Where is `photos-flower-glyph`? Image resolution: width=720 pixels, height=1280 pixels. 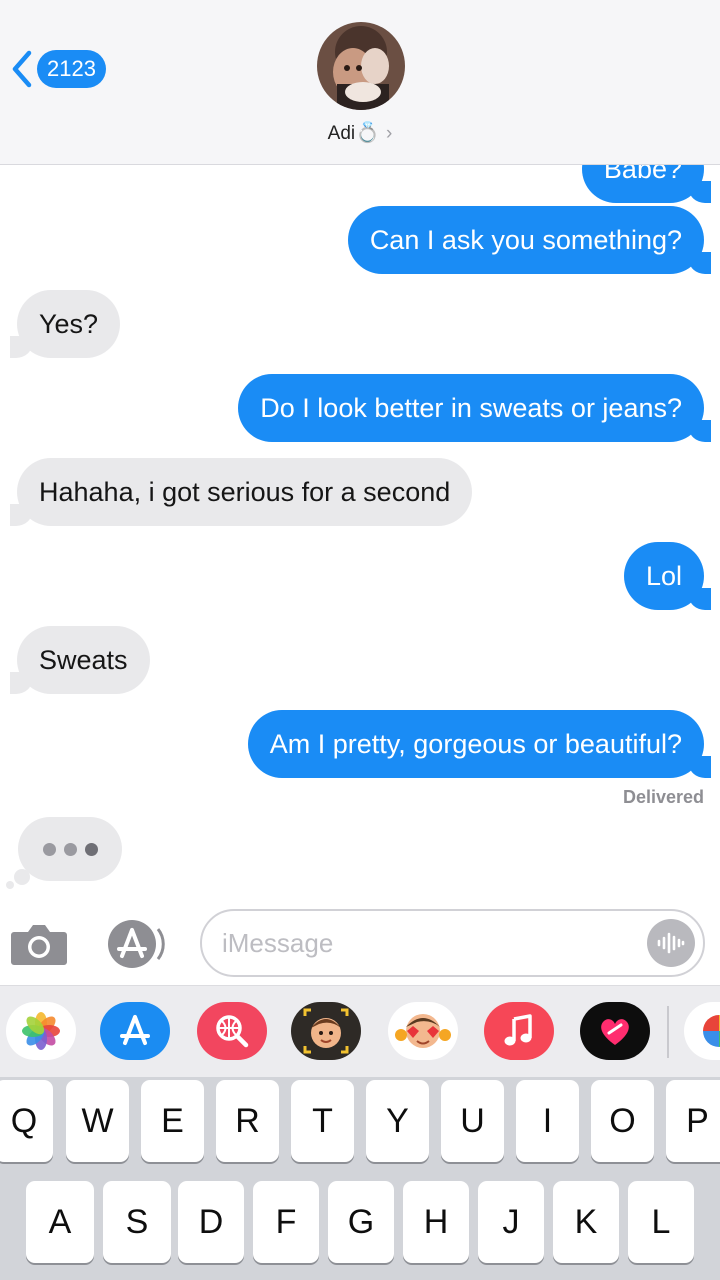 photos-flower-glyph is located at coordinates (41, 1031).